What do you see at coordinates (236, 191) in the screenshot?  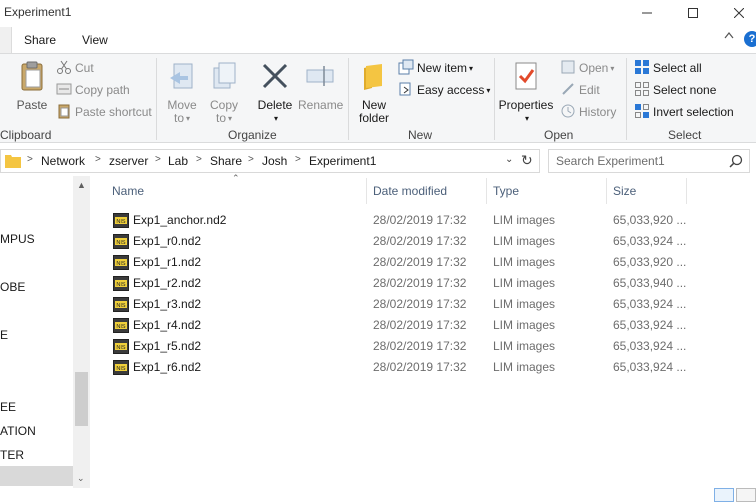 I see `column-header-name: Name` at bounding box center [236, 191].